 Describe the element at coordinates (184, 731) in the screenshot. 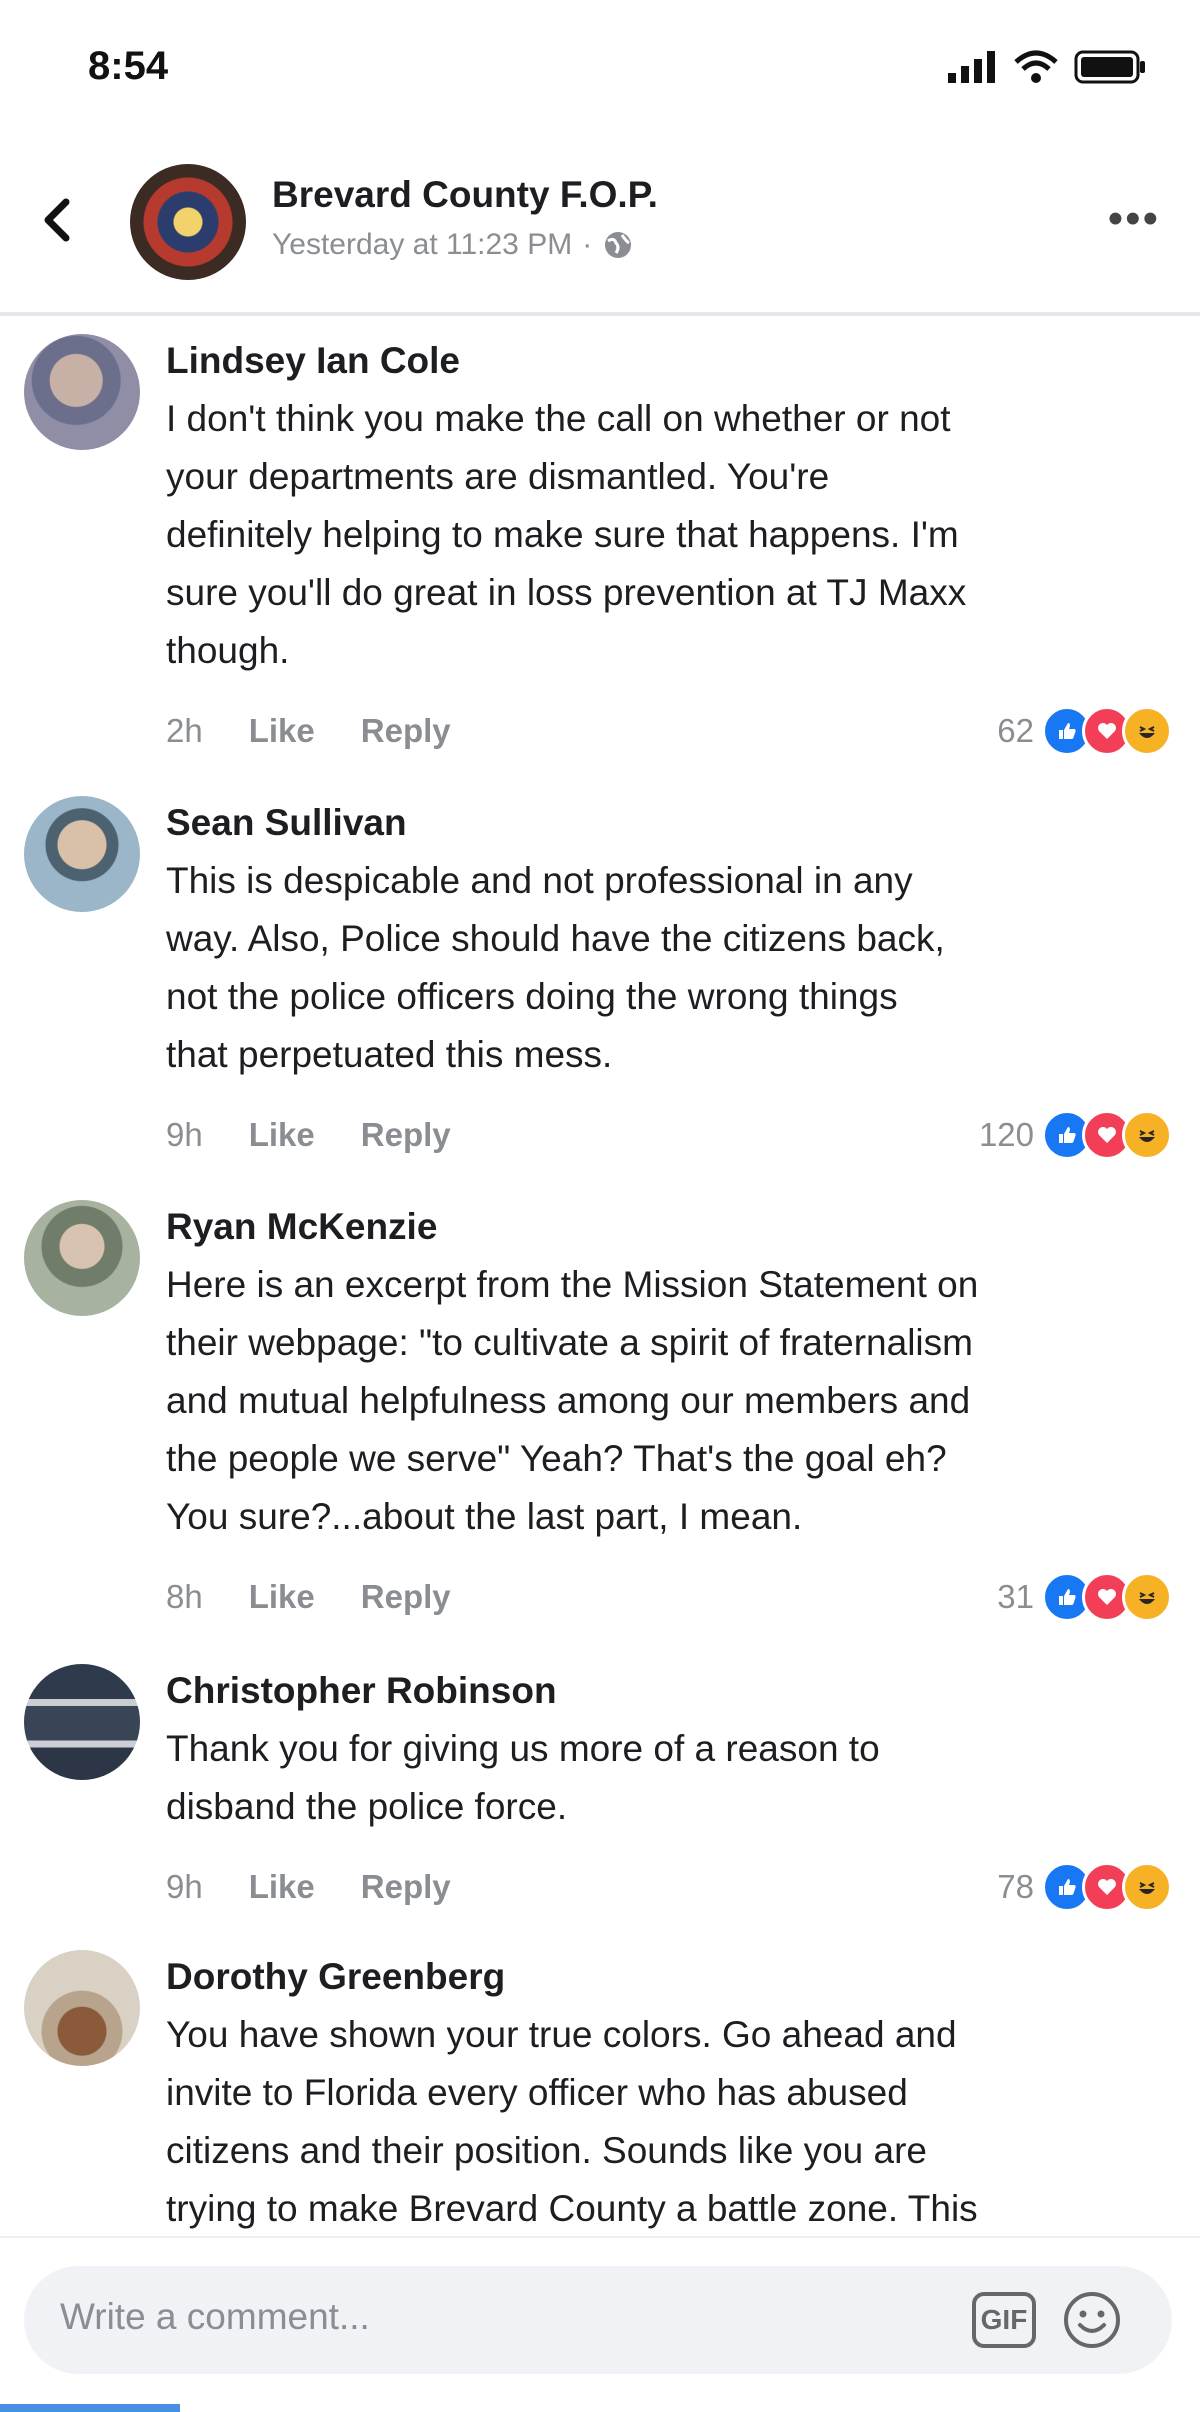

I see `comment-time: 2h` at that location.